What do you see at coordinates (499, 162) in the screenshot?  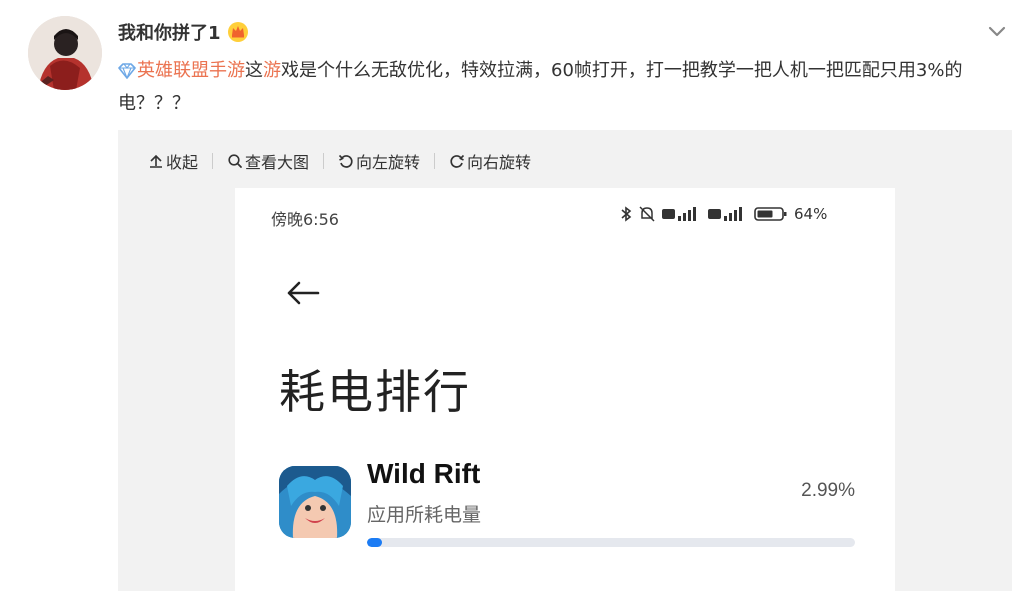 I see `rotate-right-label: 向右旋转` at bounding box center [499, 162].